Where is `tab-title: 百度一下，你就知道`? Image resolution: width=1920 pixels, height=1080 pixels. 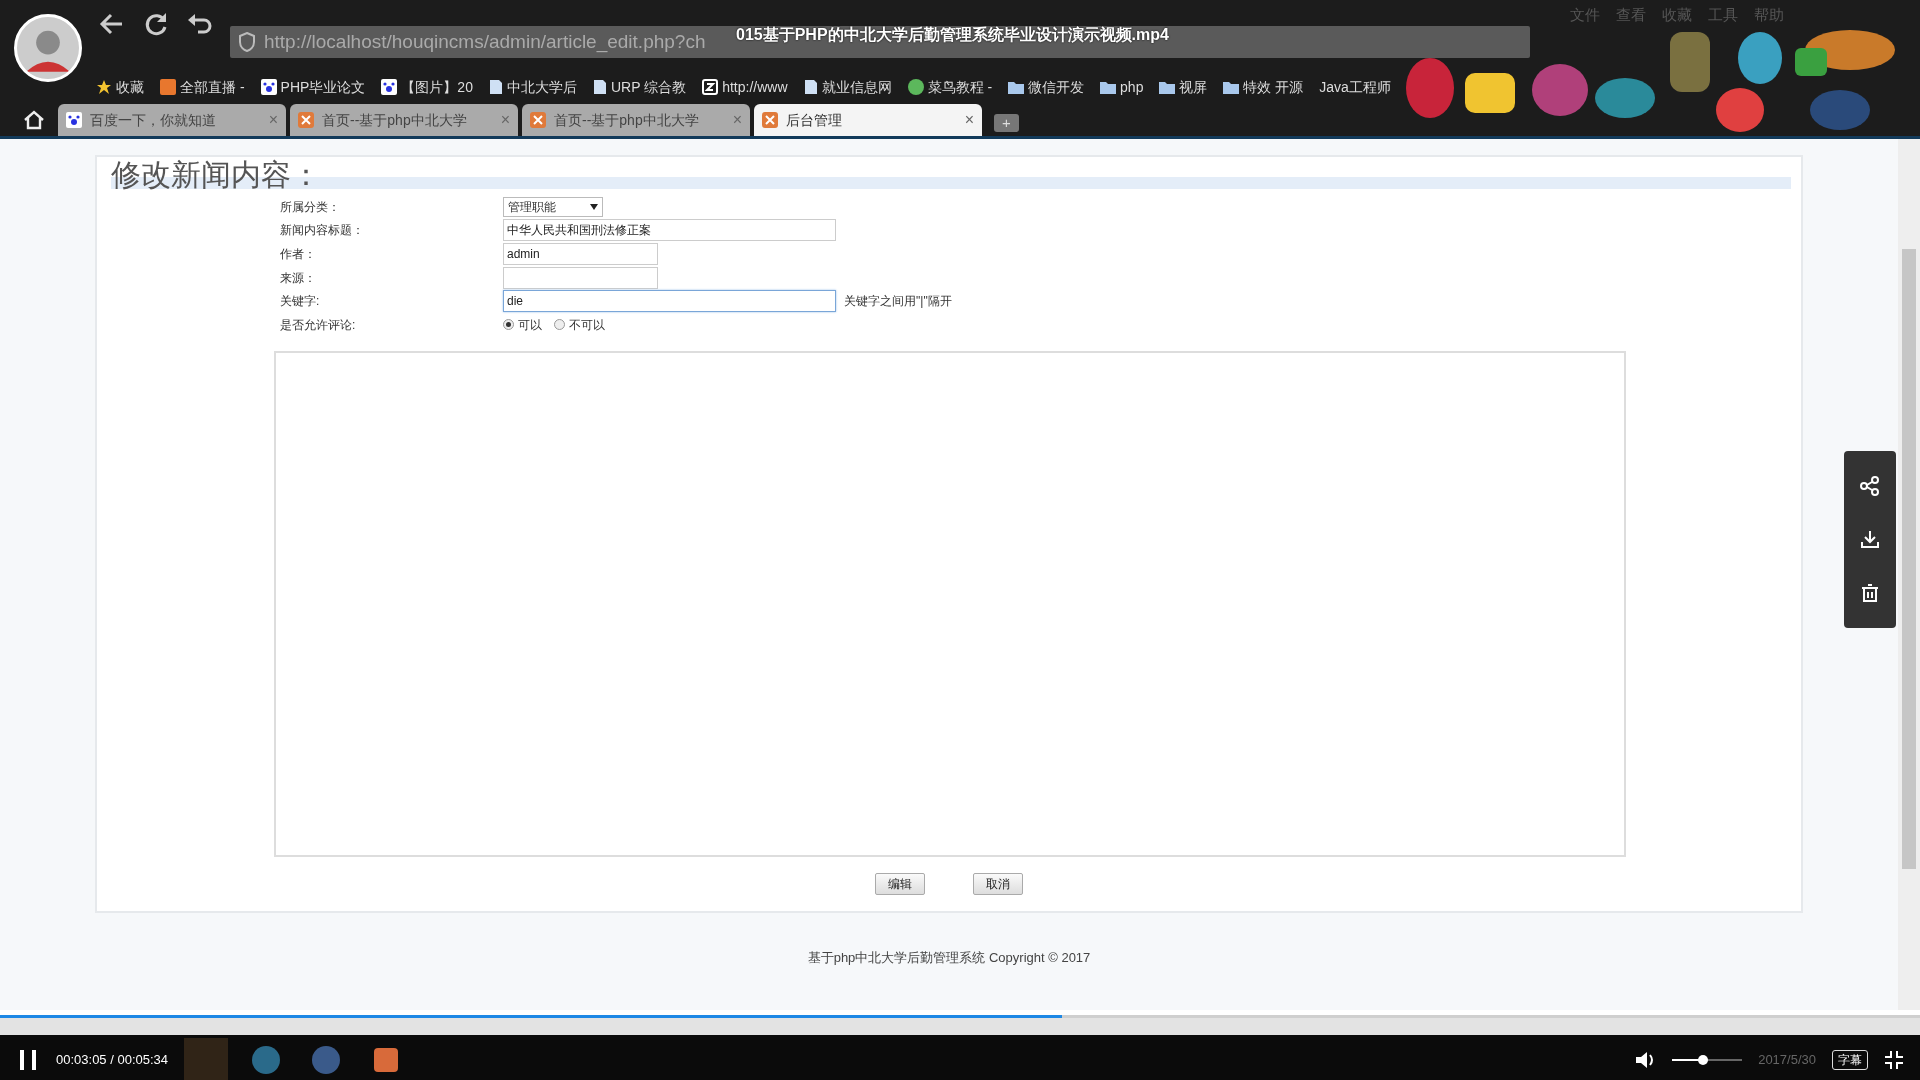 tab-title: 百度一下，你就知道 is located at coordinates (153, 120).